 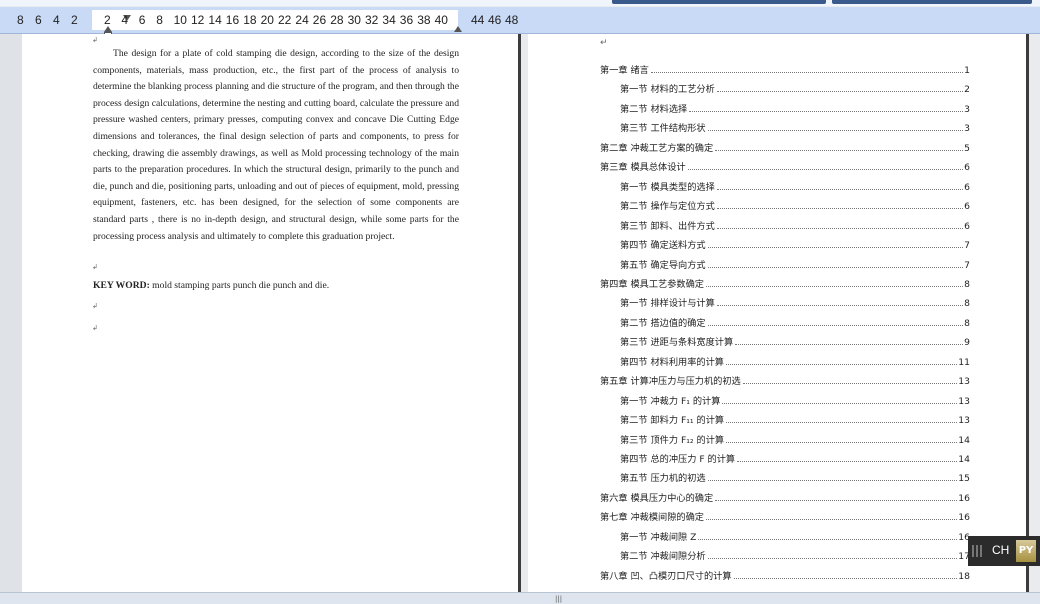 I want to click on toc-entry: 第三节 顶件力 F₁₂ 的计算 14, so click(x=795, y=438).